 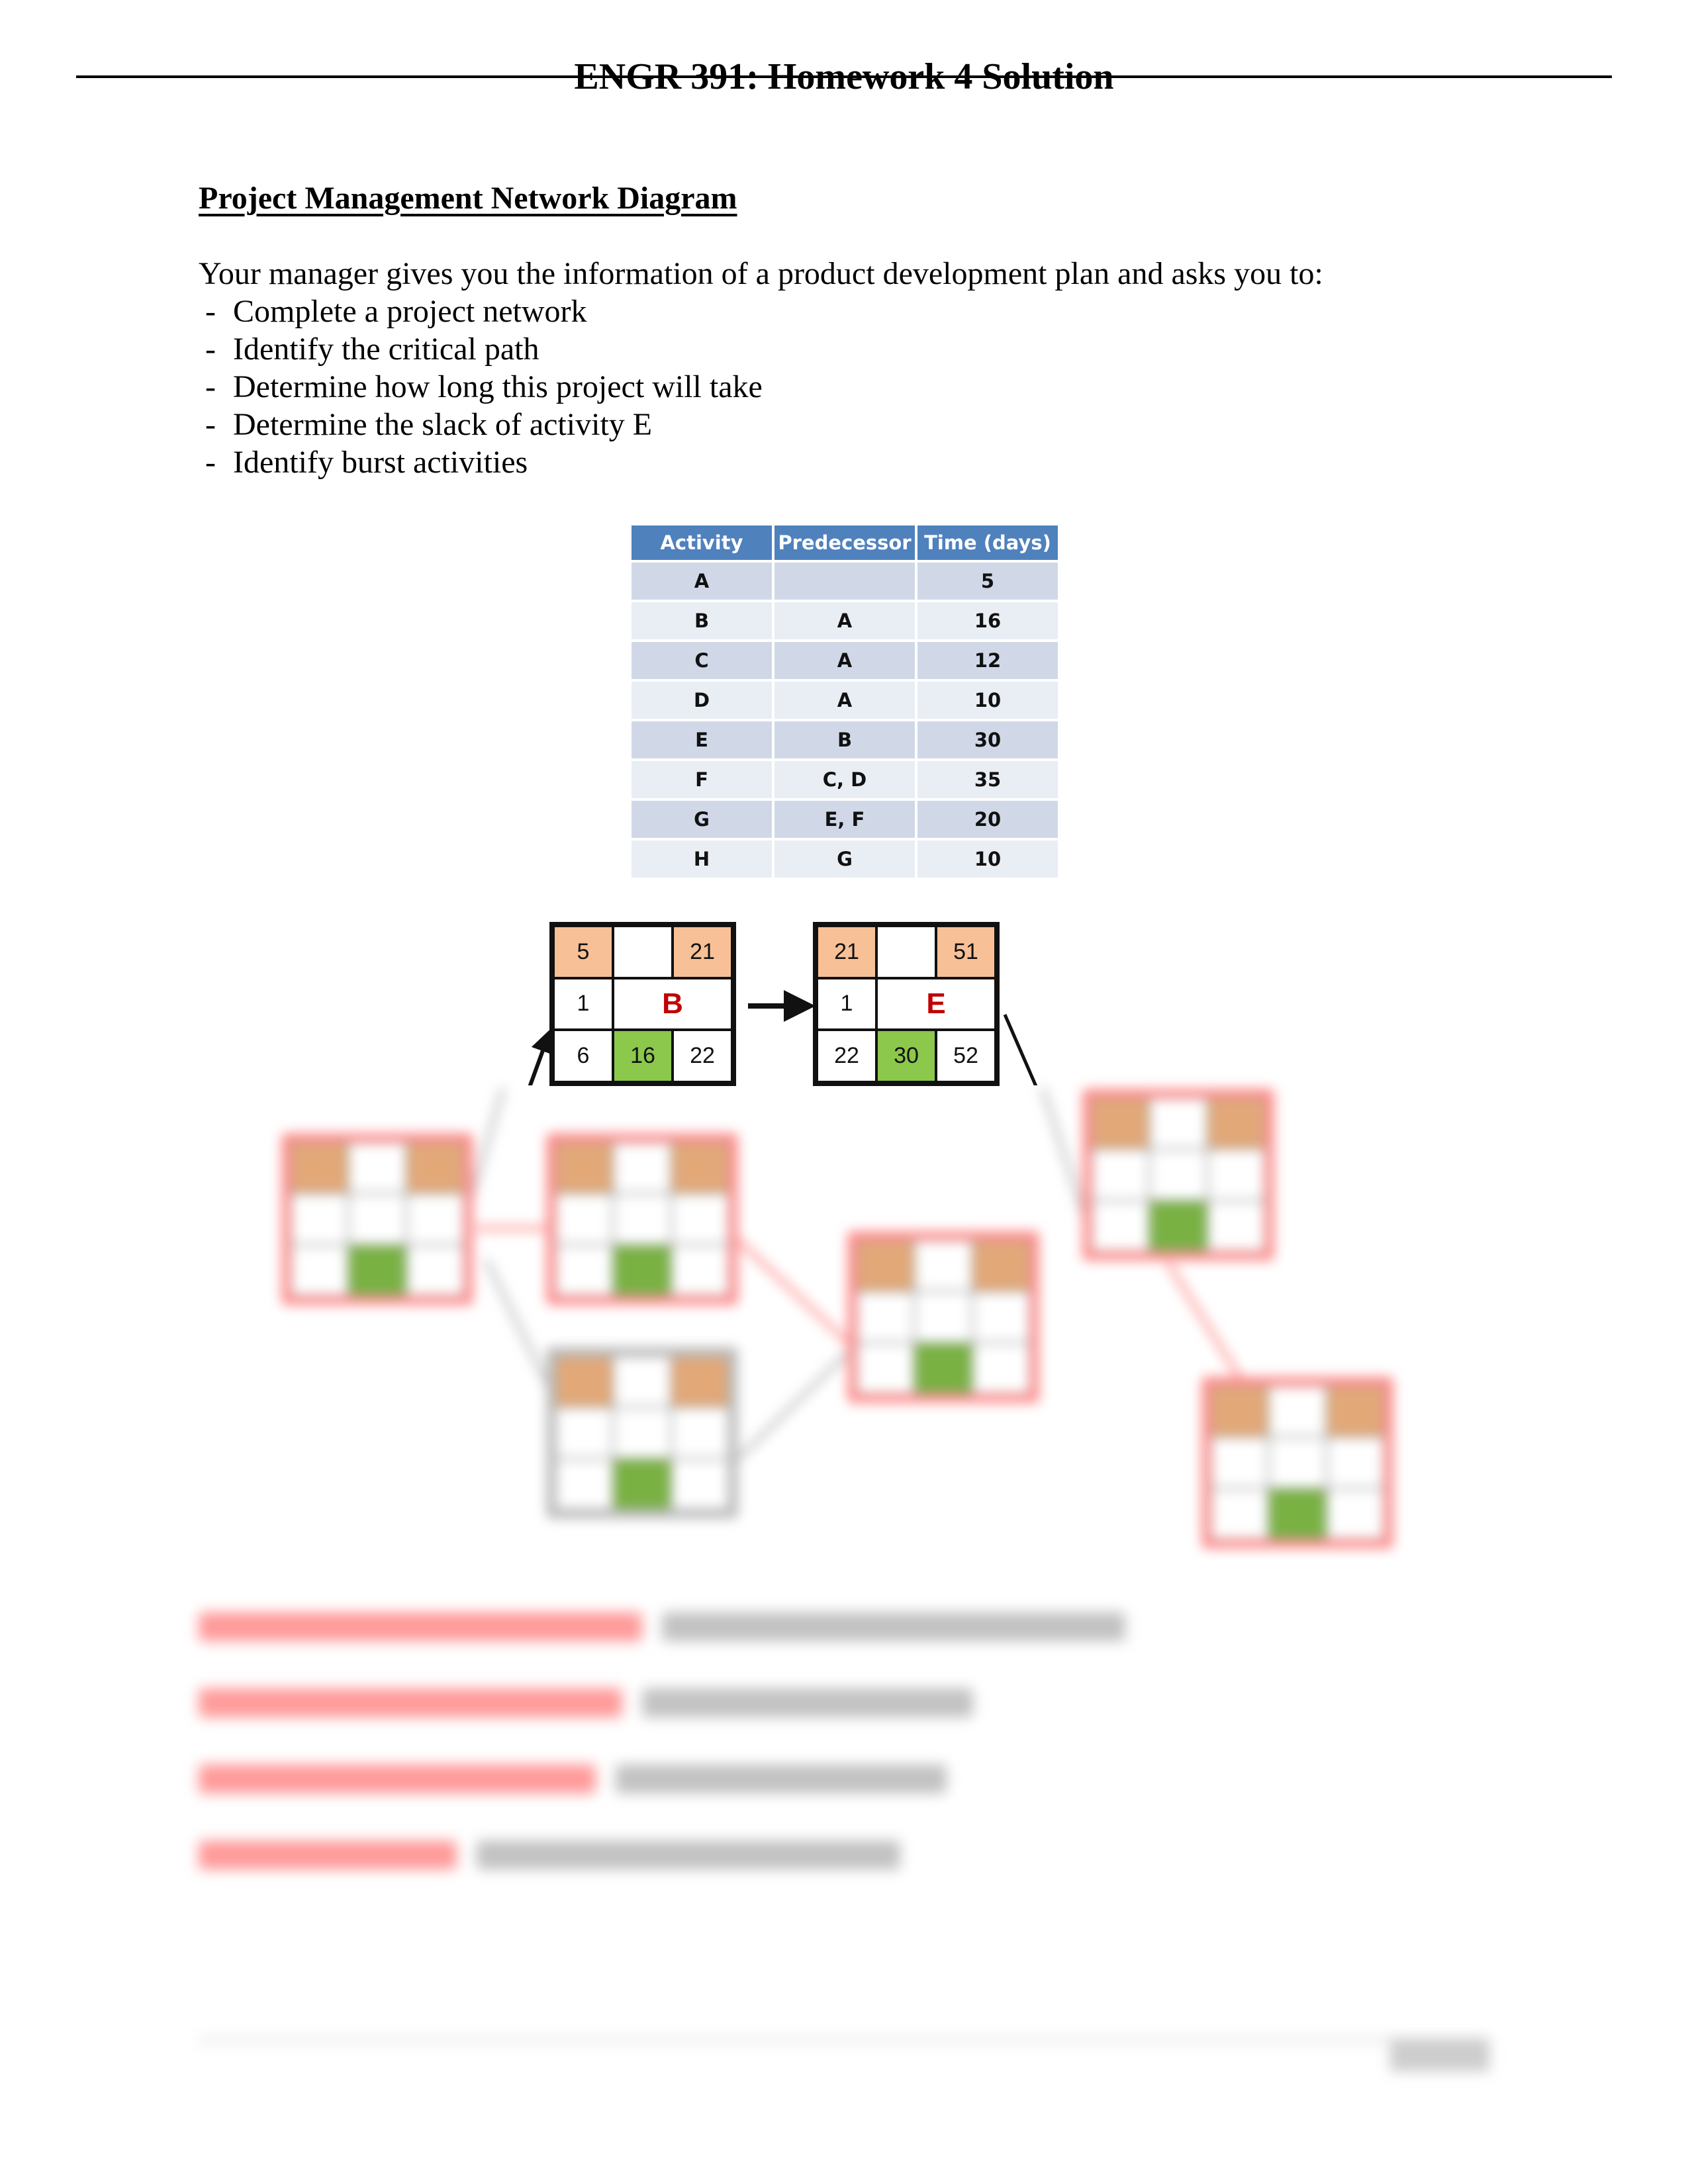 I want to click on section-heading: Project Management Network Diagram, so click(x=468, y=198).